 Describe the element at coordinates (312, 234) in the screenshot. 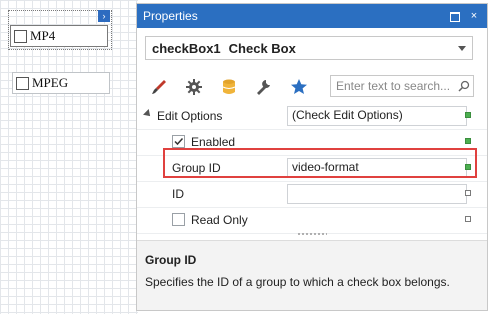

I see `splitter-grip` at that location.